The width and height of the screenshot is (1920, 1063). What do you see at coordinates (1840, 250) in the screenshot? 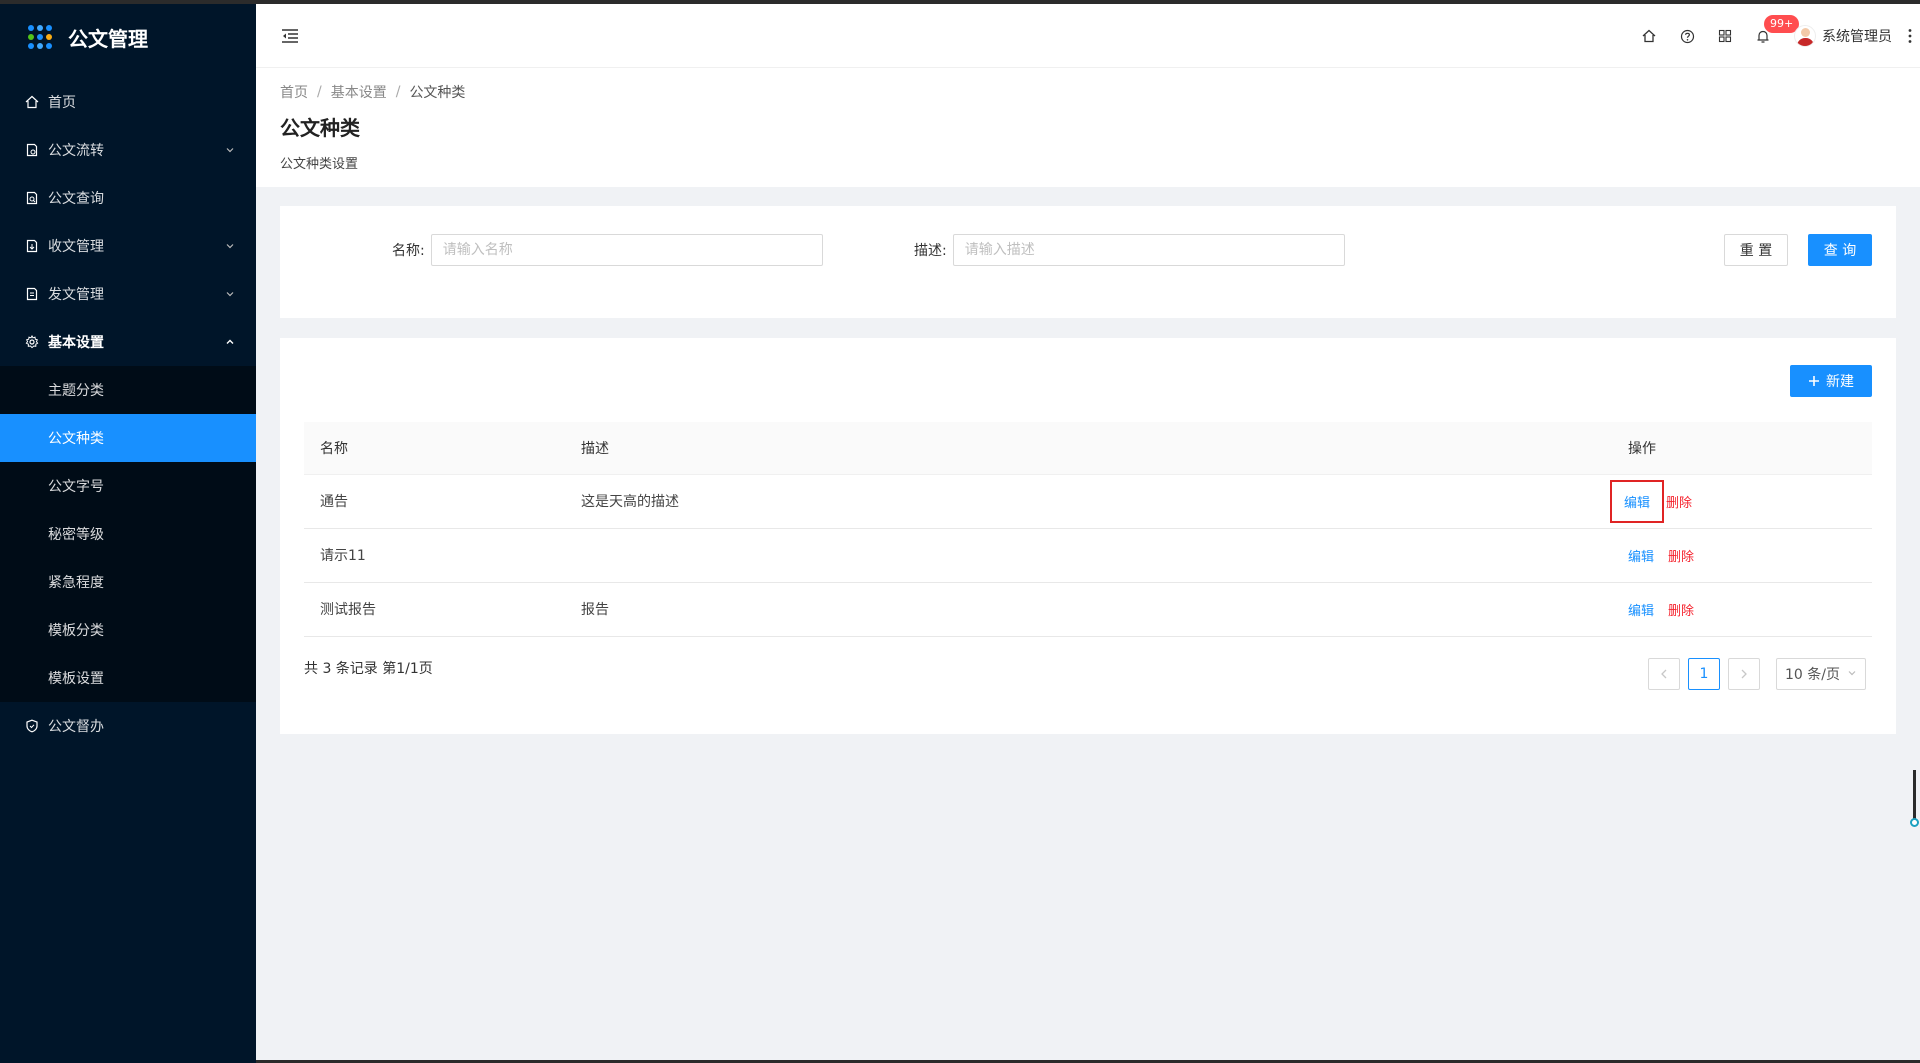
I see `query-button: 查 询` at bounding box center [1840, 250].